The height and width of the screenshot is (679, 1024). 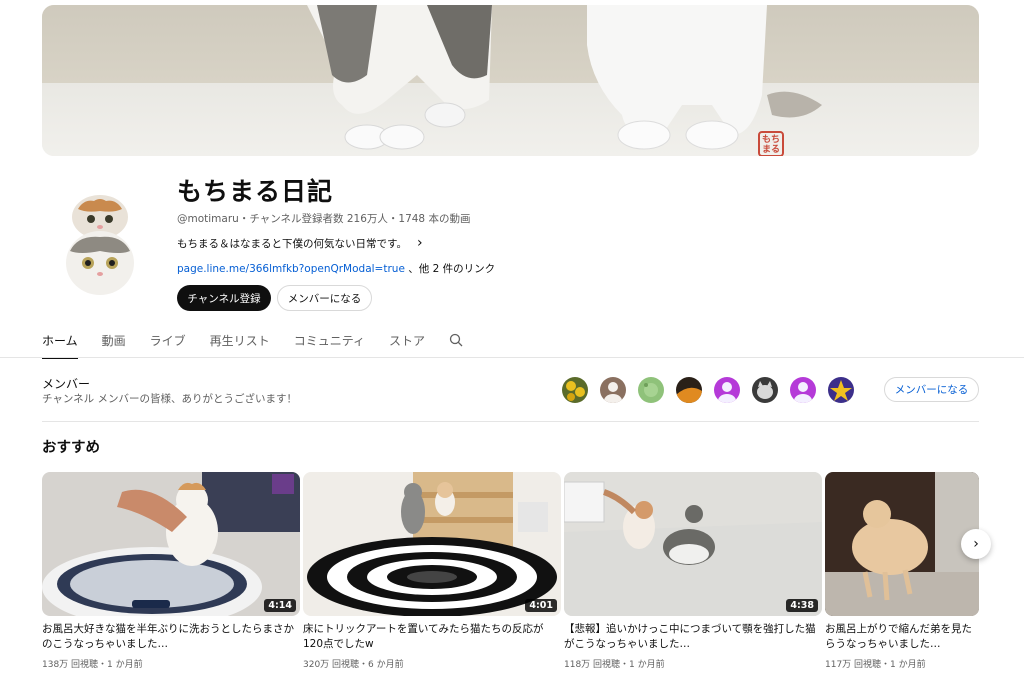 I want to click on video-thumbnail: 4:38, so click(x=693, y=544).